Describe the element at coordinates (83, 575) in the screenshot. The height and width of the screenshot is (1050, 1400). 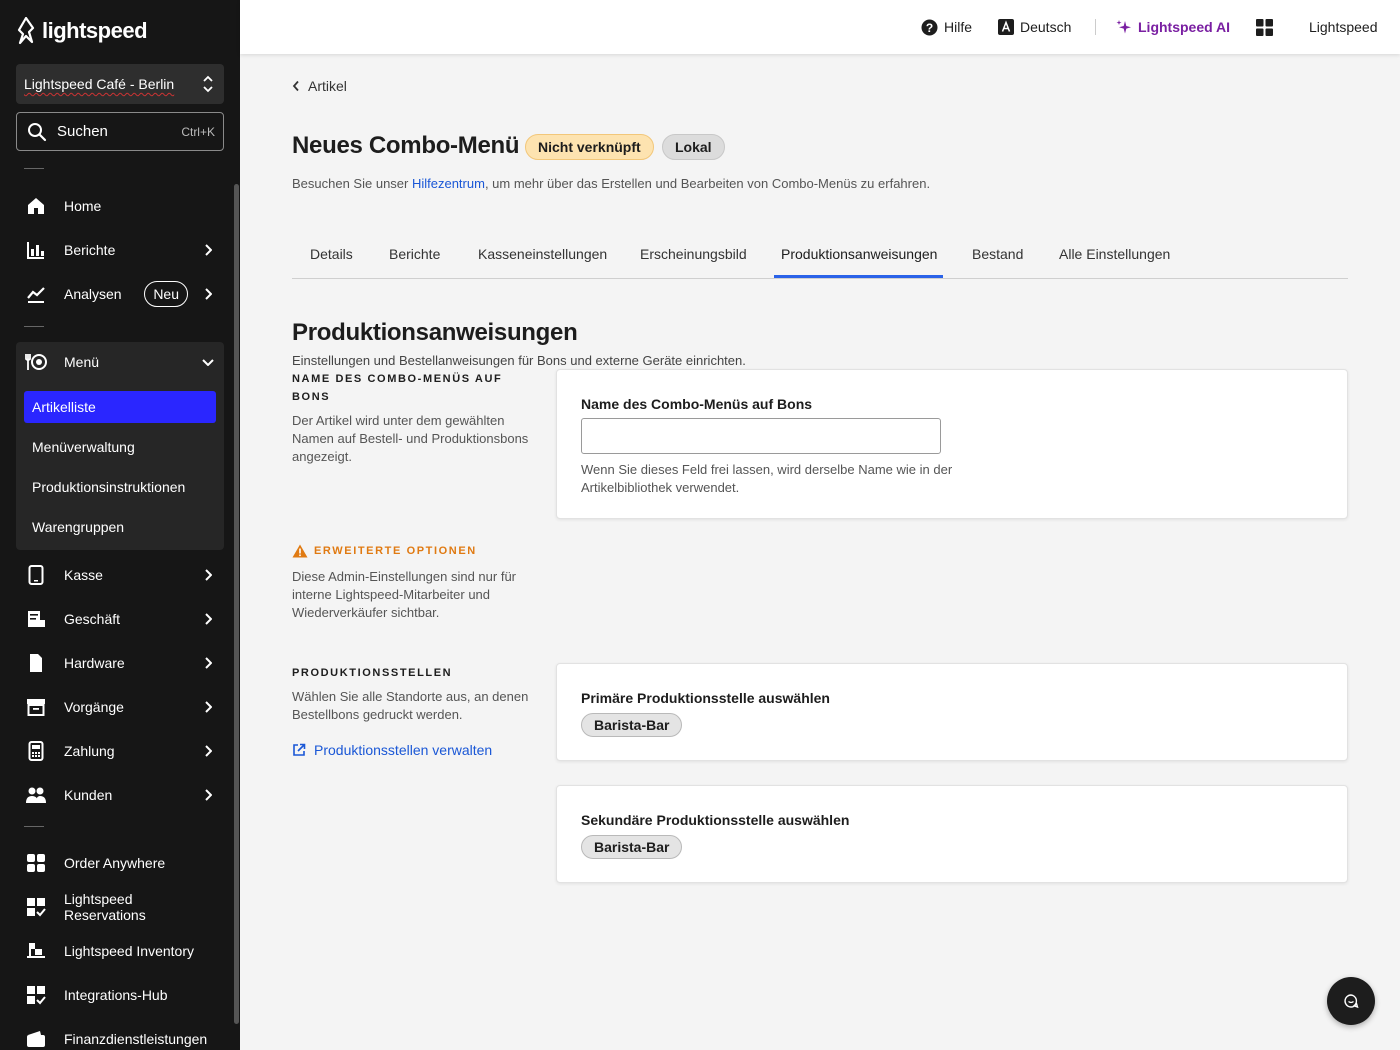
I see `sidebar-item-label: Kasse` at that location.